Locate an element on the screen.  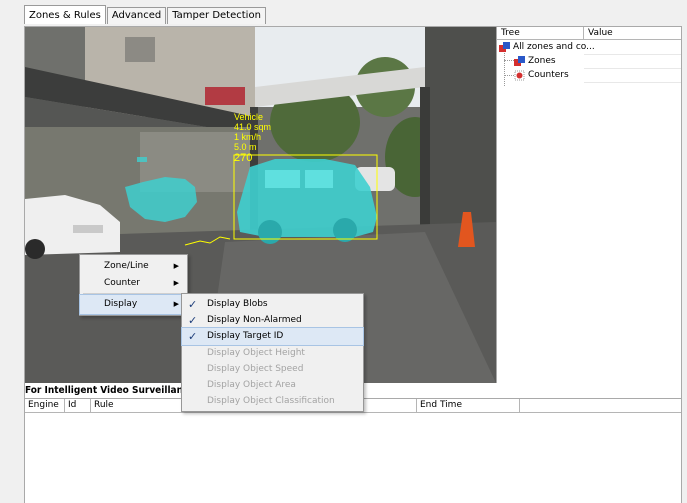
zone-icon is located at coordinates (519, 61).